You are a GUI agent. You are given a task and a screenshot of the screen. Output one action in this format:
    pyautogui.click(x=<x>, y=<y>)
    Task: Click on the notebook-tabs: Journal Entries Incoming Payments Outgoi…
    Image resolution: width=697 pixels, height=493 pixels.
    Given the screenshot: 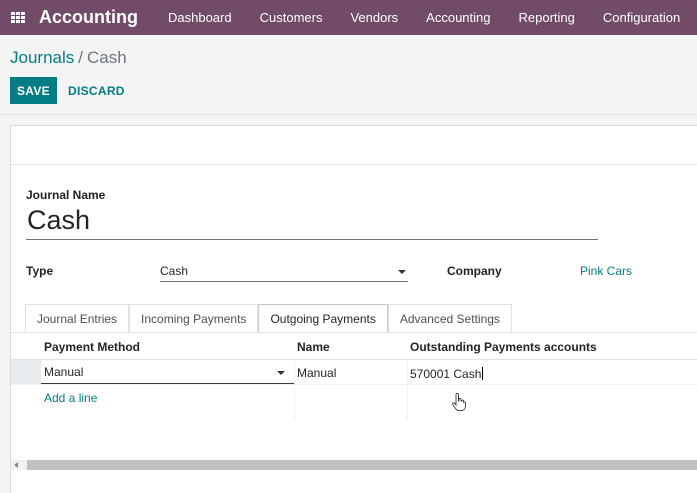 What is the action you would take?
    pyautogui.click(x=268, y=318)
    